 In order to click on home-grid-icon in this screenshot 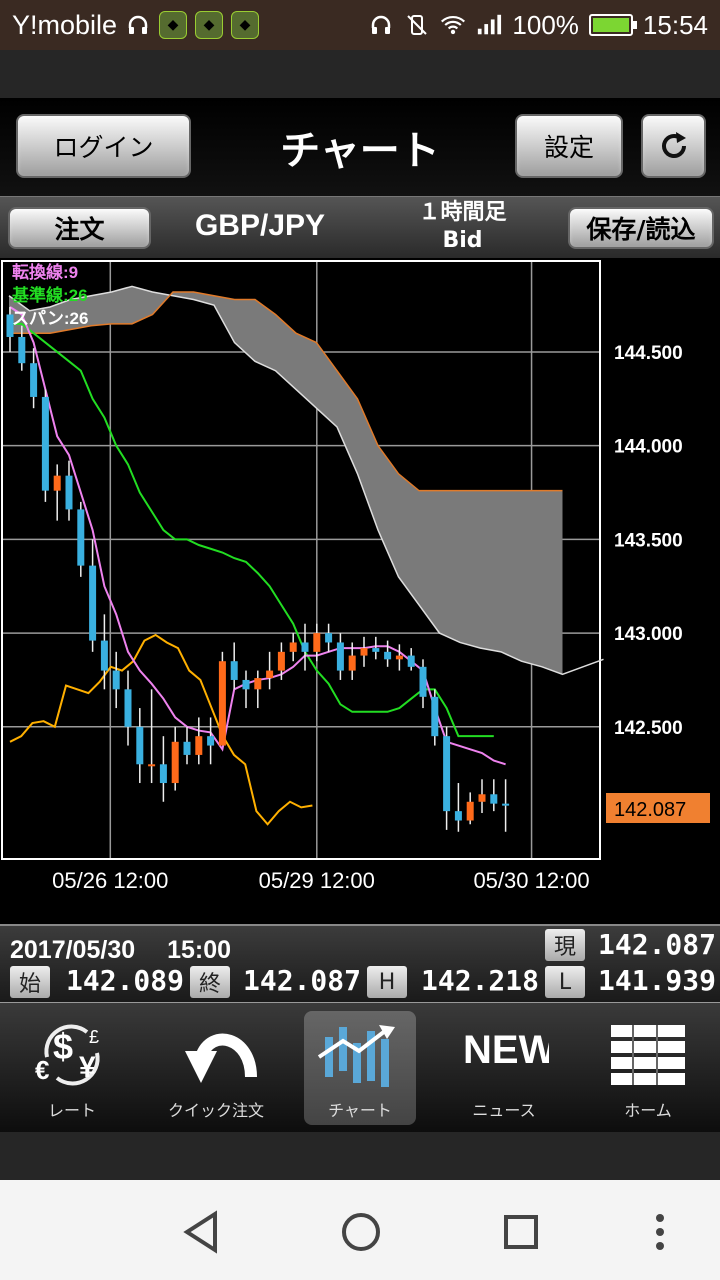, I will do `click(648, 1055)`.